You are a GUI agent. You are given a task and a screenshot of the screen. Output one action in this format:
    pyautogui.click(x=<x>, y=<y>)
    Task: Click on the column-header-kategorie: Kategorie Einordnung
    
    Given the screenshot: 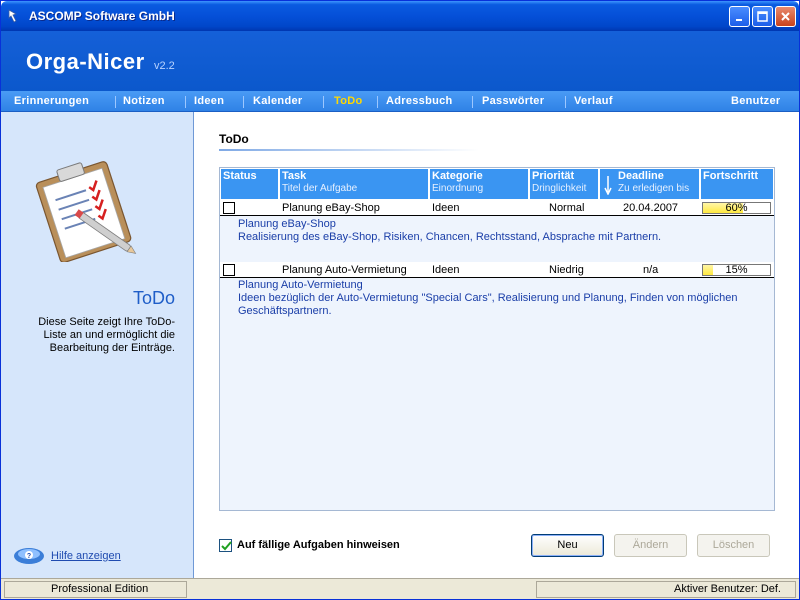 What is the action you would take?
    pyautogui.click(x=479, y=184)
    